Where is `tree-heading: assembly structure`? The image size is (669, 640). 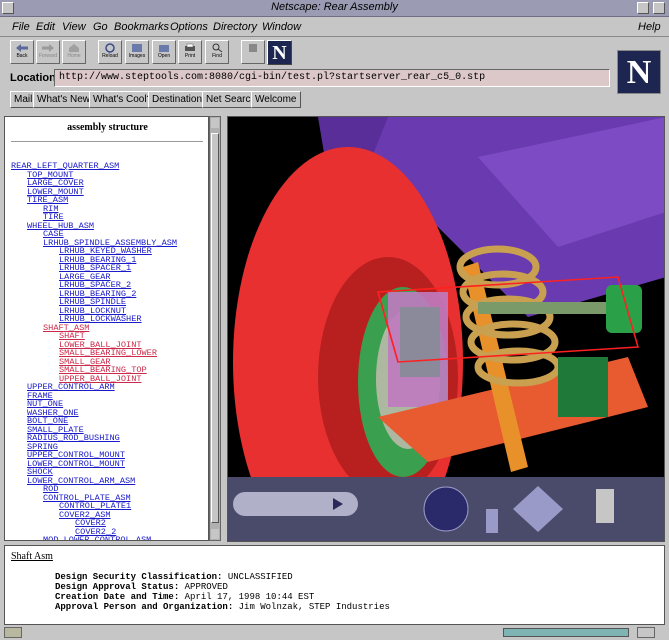 tree-heading: assembly structure is located at coordinates (107, 127).